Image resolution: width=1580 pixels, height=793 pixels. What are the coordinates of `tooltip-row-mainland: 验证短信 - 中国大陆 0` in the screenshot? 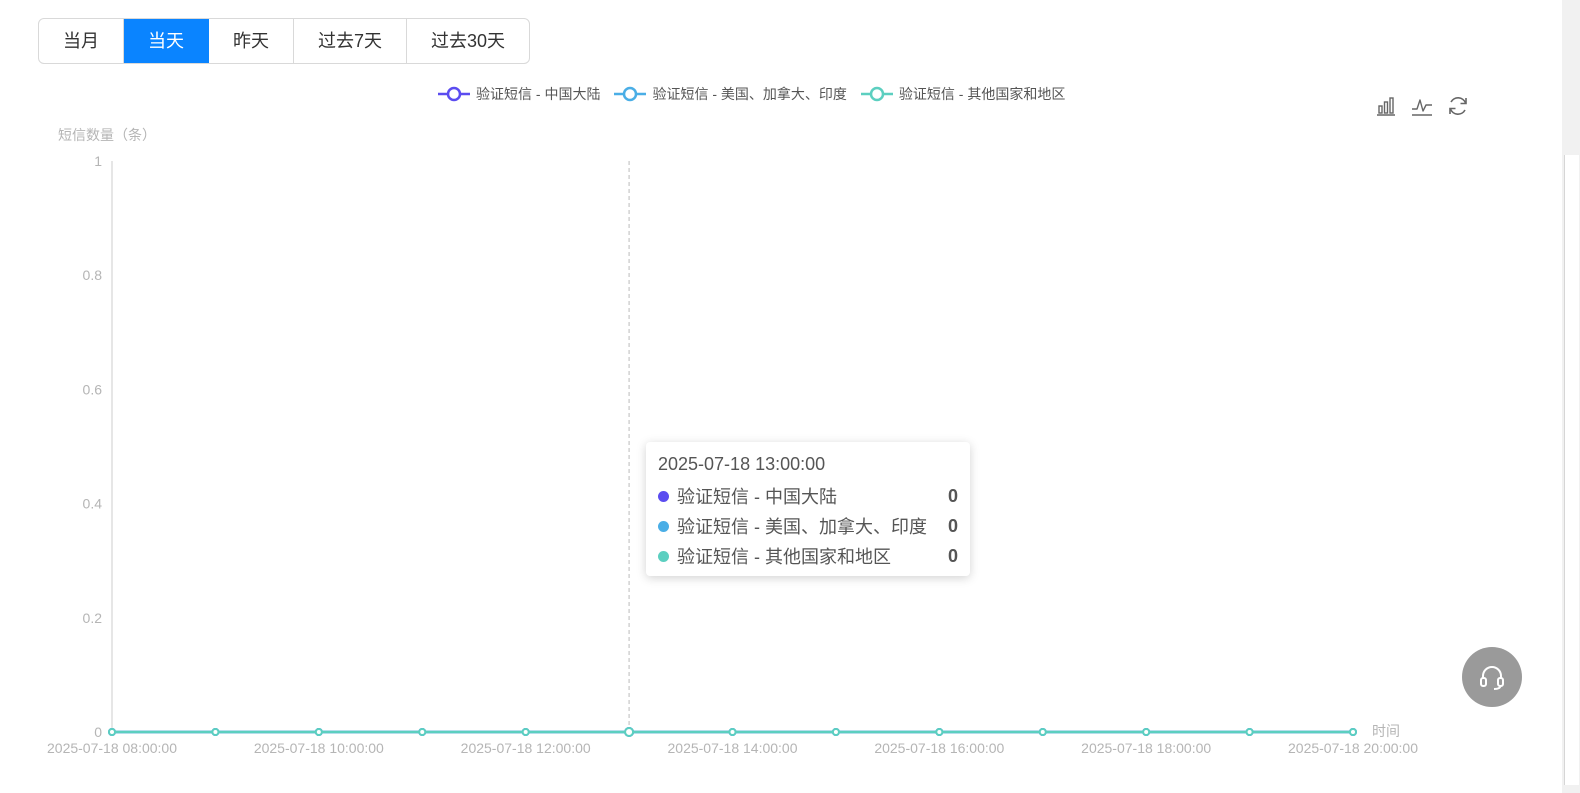 It's located at (808, 496).